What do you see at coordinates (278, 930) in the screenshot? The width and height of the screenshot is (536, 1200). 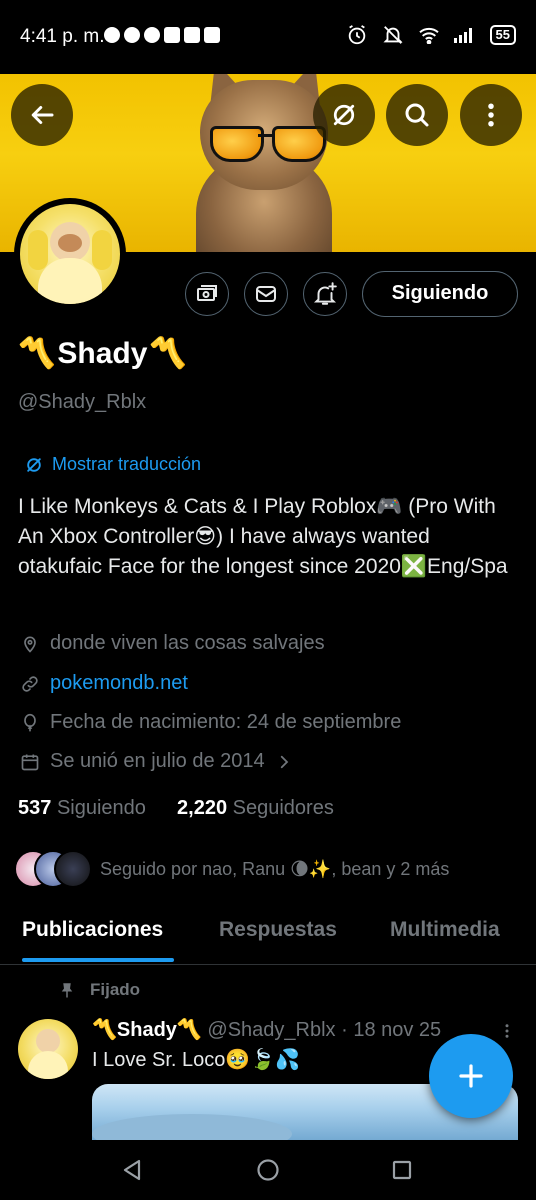 I see `tab-replies: Respuestas` at bounding box center [278, 930].